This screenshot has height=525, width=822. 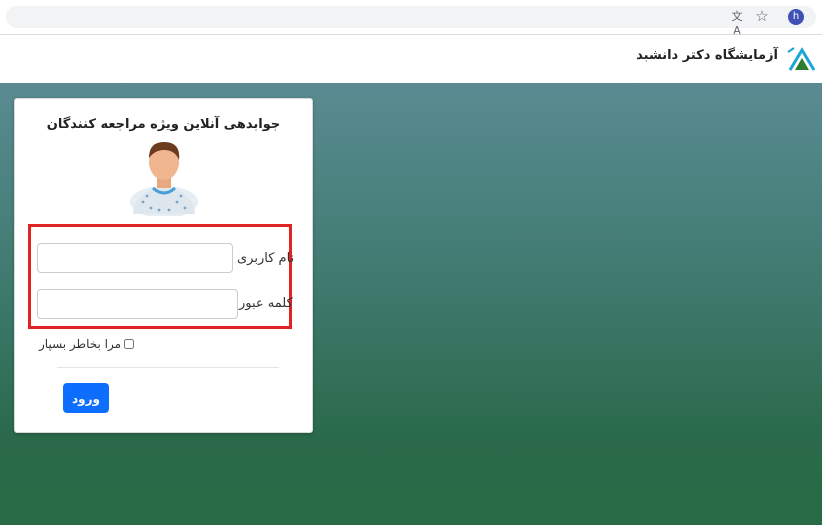 What do you see at coordinates (802, 59) in the screenshot?
I see `lab-logo-icon` at bounding box center [802, 59].